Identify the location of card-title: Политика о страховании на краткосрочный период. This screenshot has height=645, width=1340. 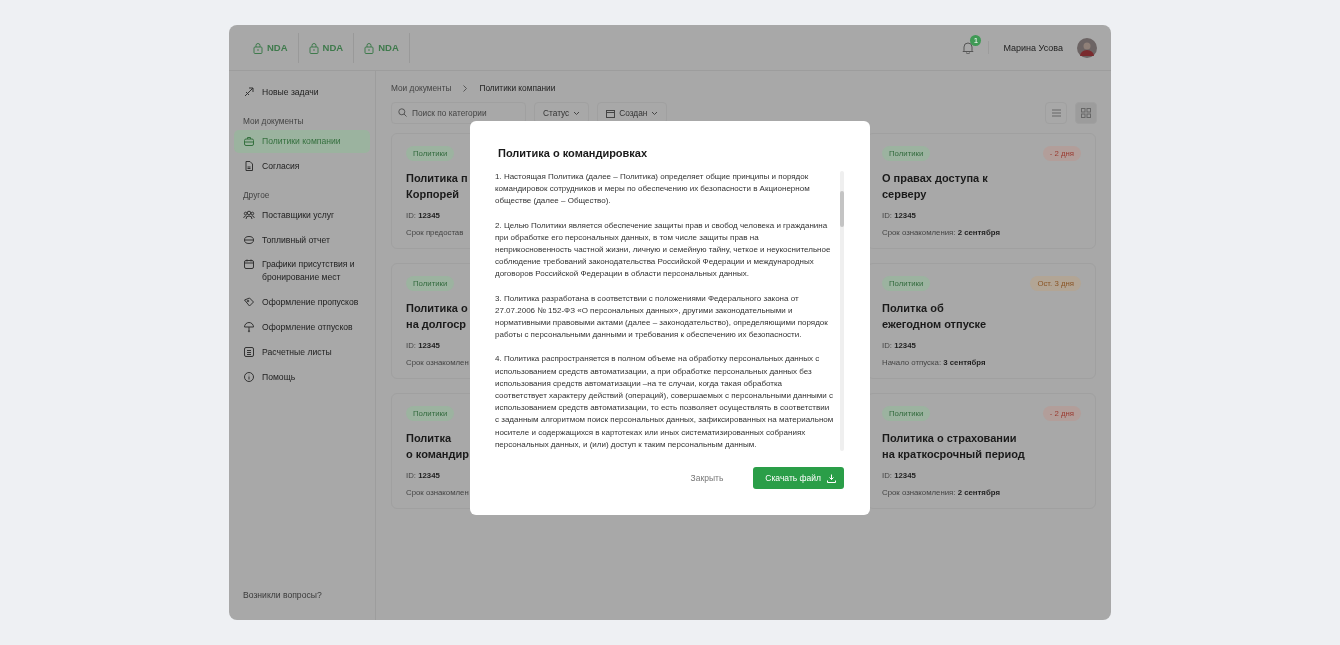
(953, 446).